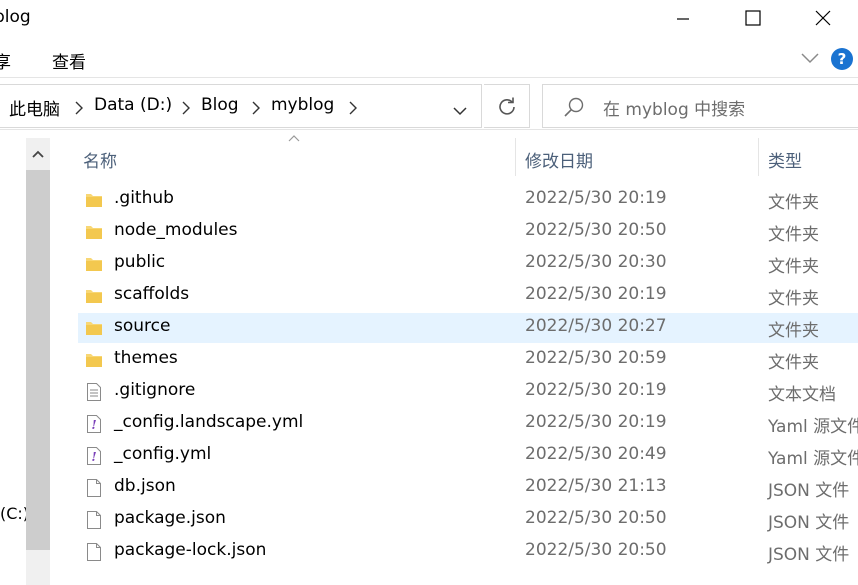 The image size is (858, 585). I want to click on address-bar: 此电脑 Data (D:) Blog myblog, so click(241, 106).